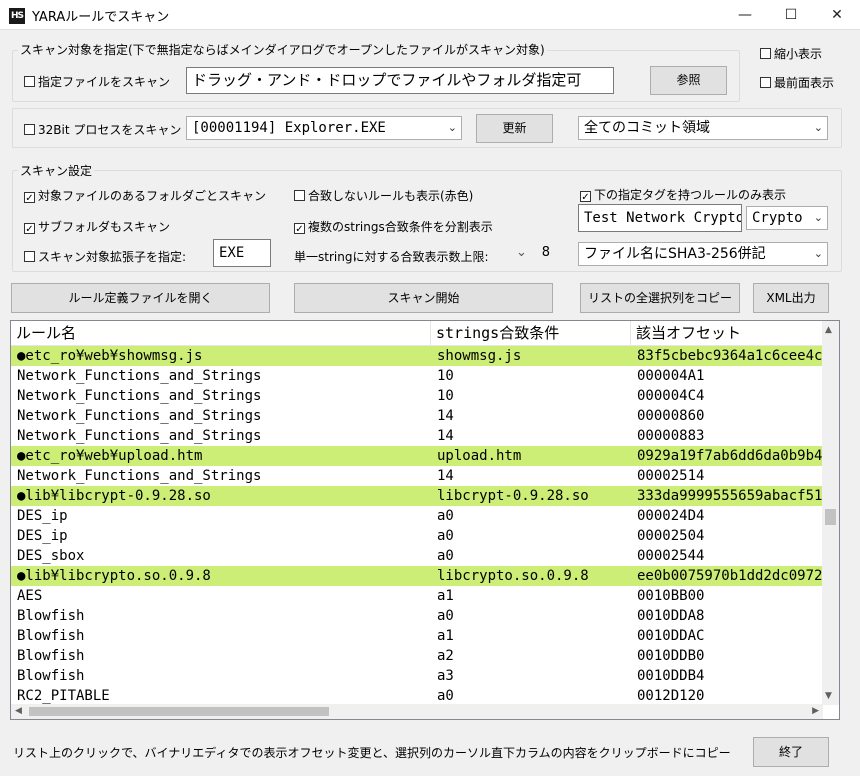  What do you see at coordinates (18, 711) in the screenshot?
I see `scroll-left-icon: ◀` at bounding box center [18, 711].